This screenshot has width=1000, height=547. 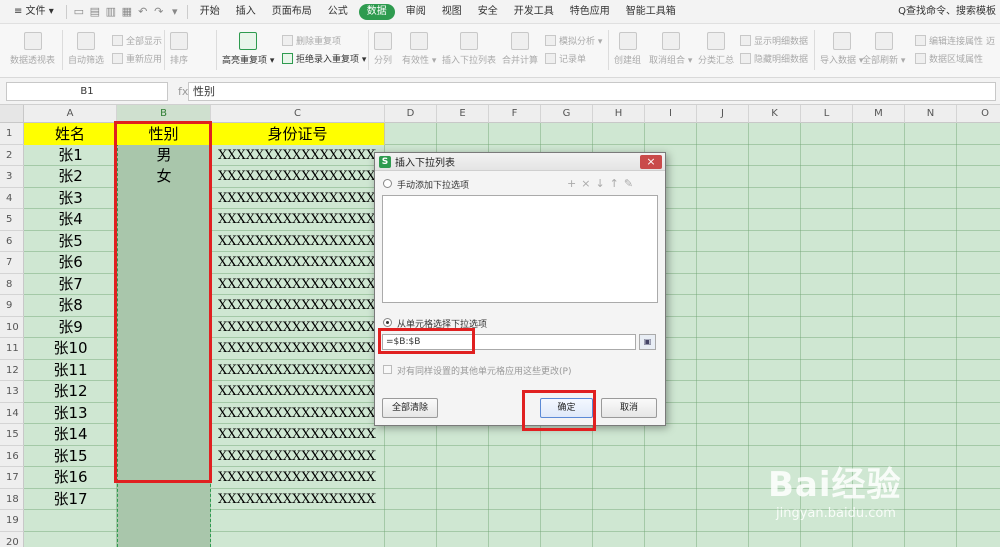 I want to click on column-header-f: F, so click(x=515, y=114).